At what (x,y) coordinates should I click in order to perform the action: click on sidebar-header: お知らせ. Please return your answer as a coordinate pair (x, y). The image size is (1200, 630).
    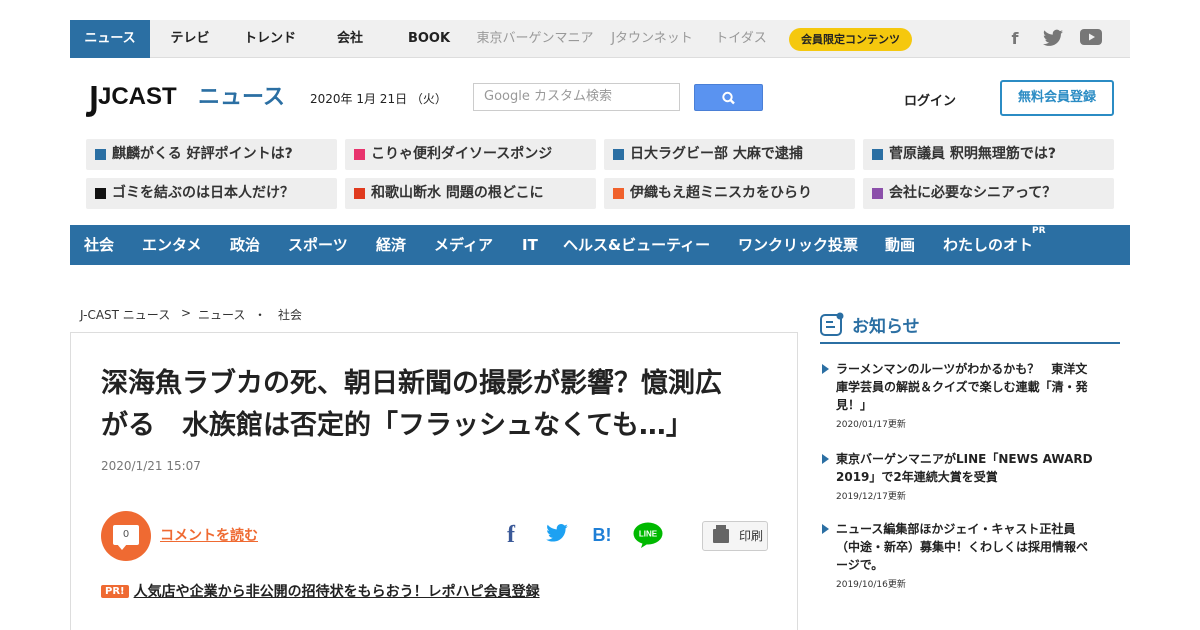
    Looking at the image, I should click on (970, 326).